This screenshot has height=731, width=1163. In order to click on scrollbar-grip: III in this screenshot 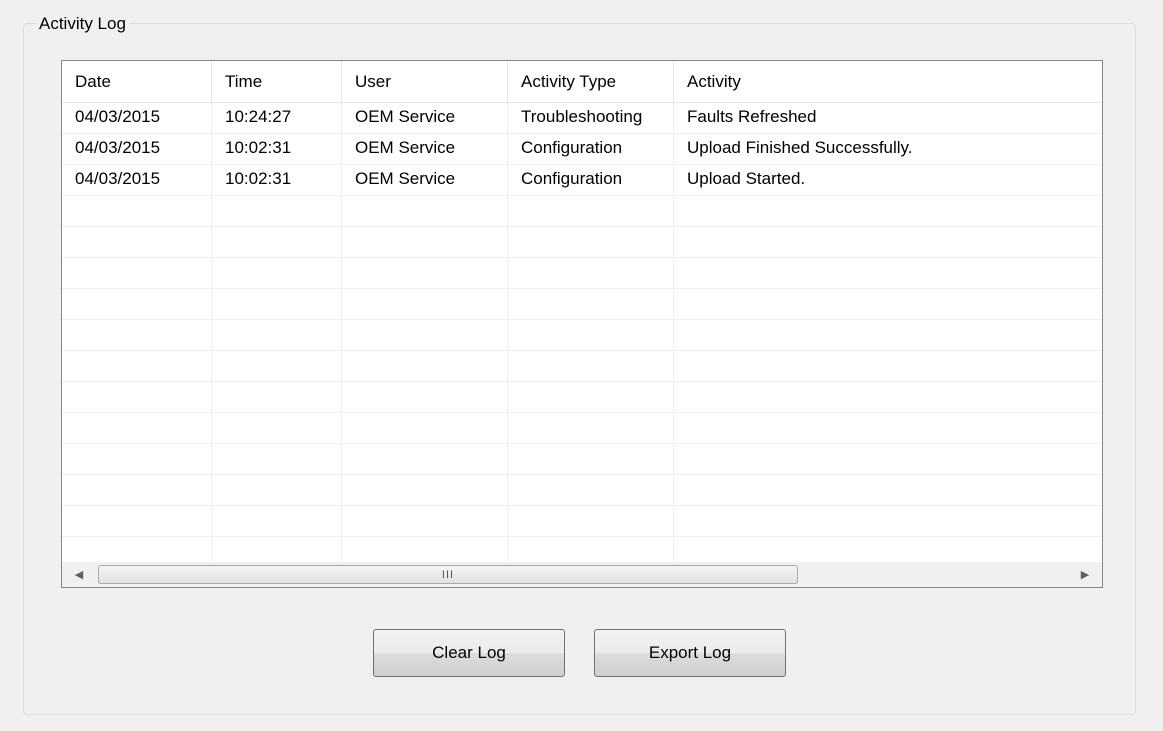, I will do `click(448, 575)`.